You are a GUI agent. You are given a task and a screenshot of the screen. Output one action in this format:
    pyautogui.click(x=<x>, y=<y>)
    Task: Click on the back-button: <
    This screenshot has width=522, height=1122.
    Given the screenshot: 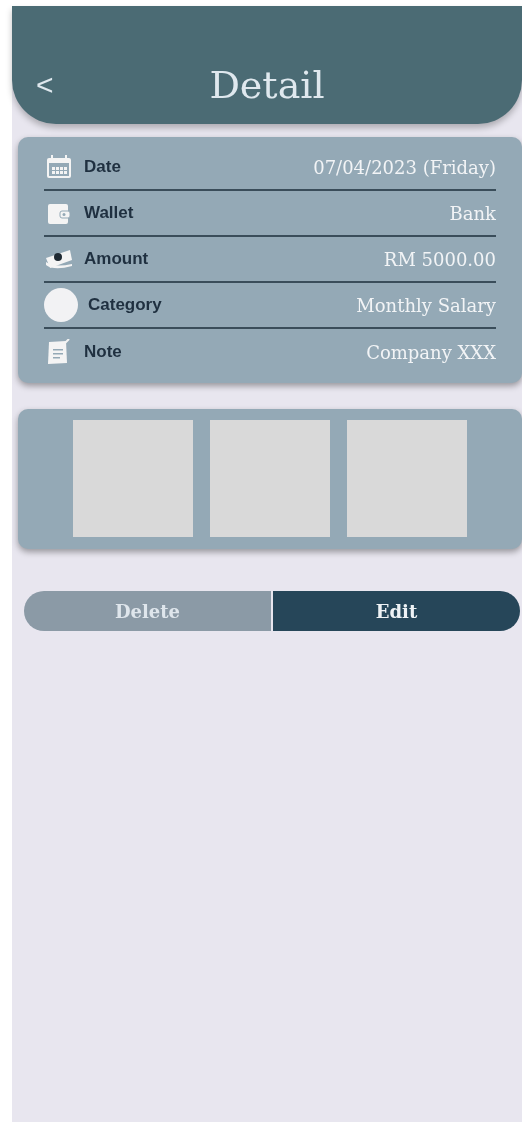 What is the action you would take?
    pyautogui.click(x=51, y=85)
    